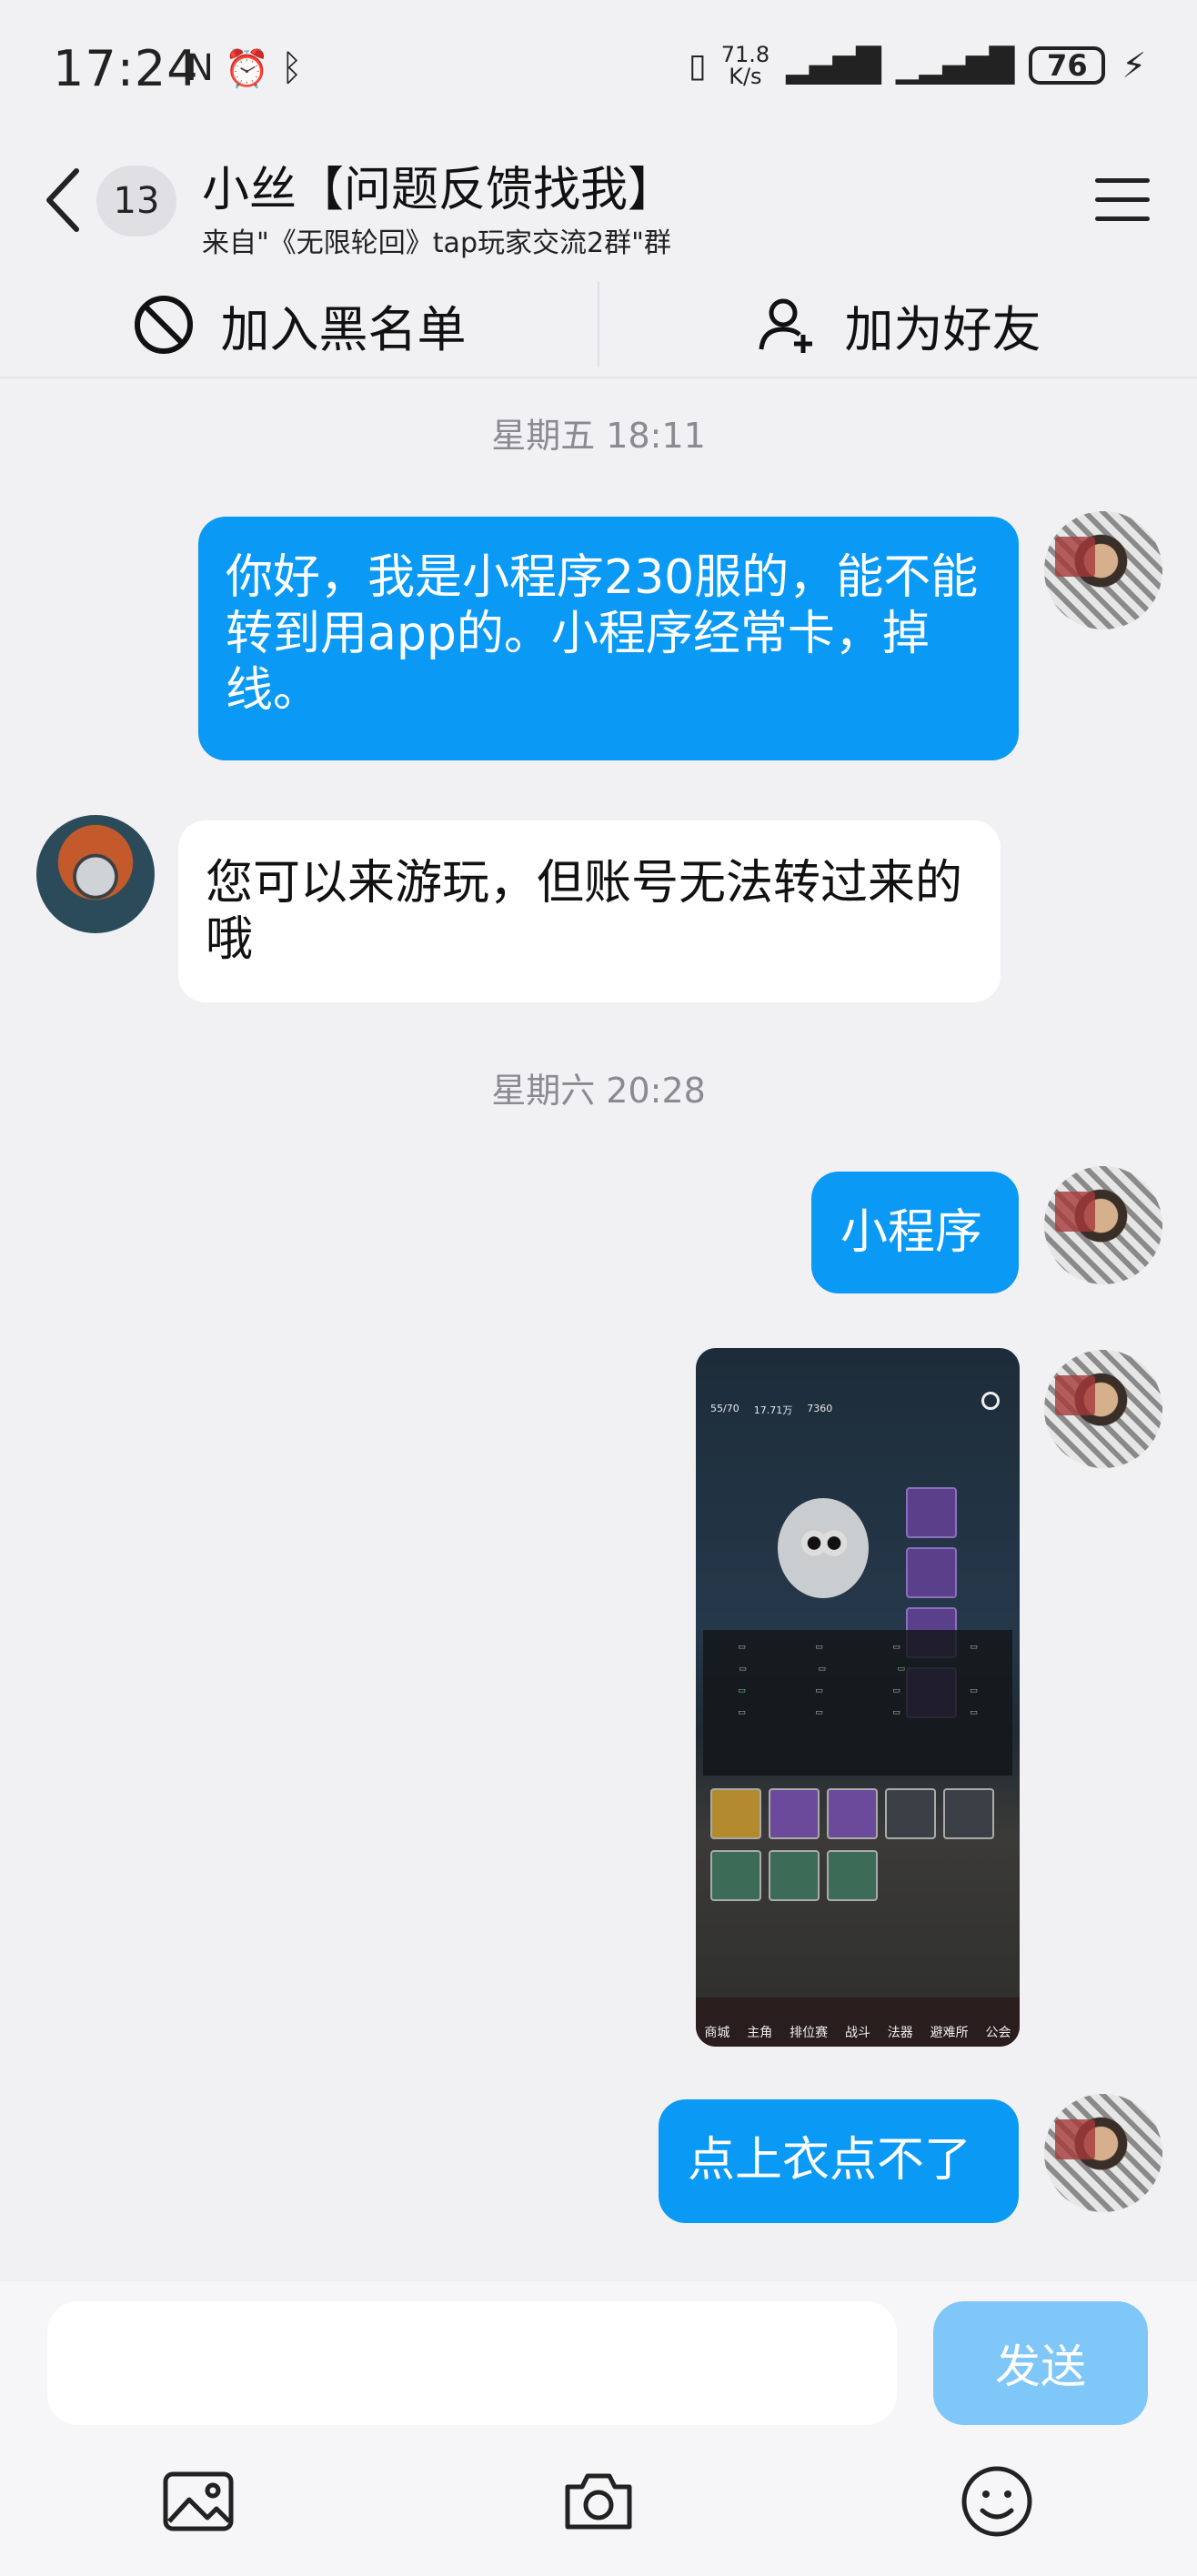 Image resolution: width=1197 pixels, height=2576 pixels. What do you see at coordinates (126, 68) in the screenshot?
I see `status-time: 17:24` at bounding box center [126, 68].